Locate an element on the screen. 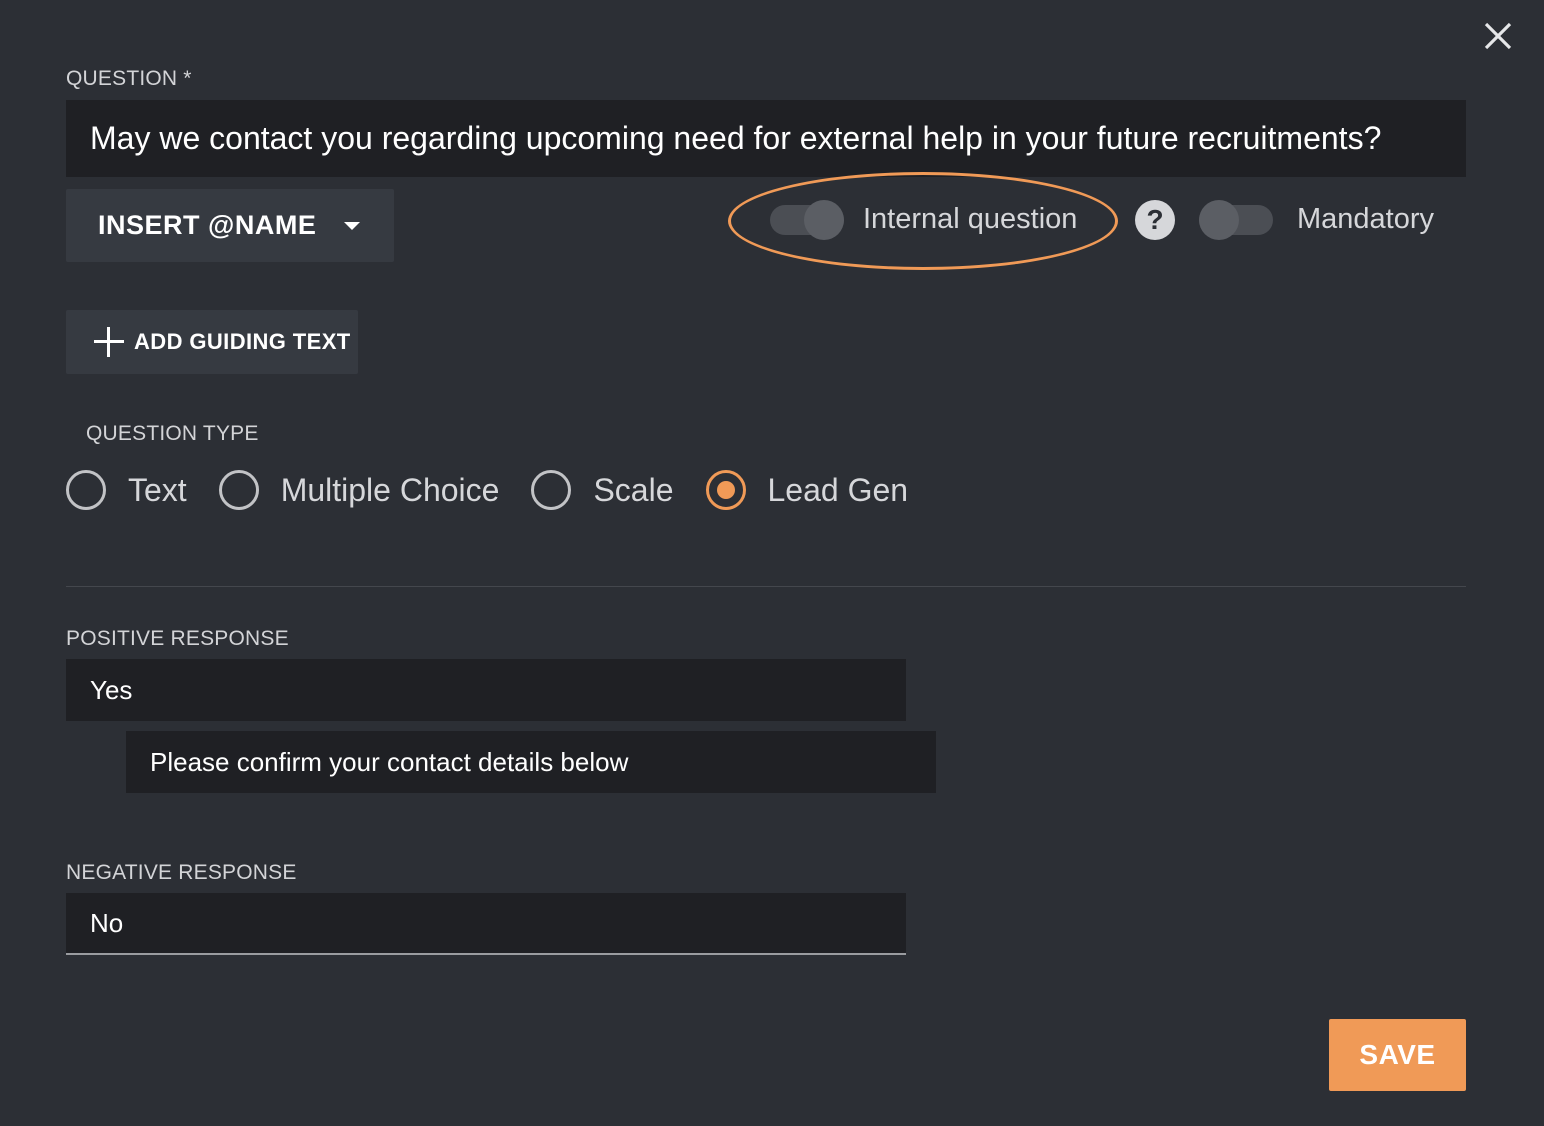  mandatory-toggle is located at coordinates (1236, 220).